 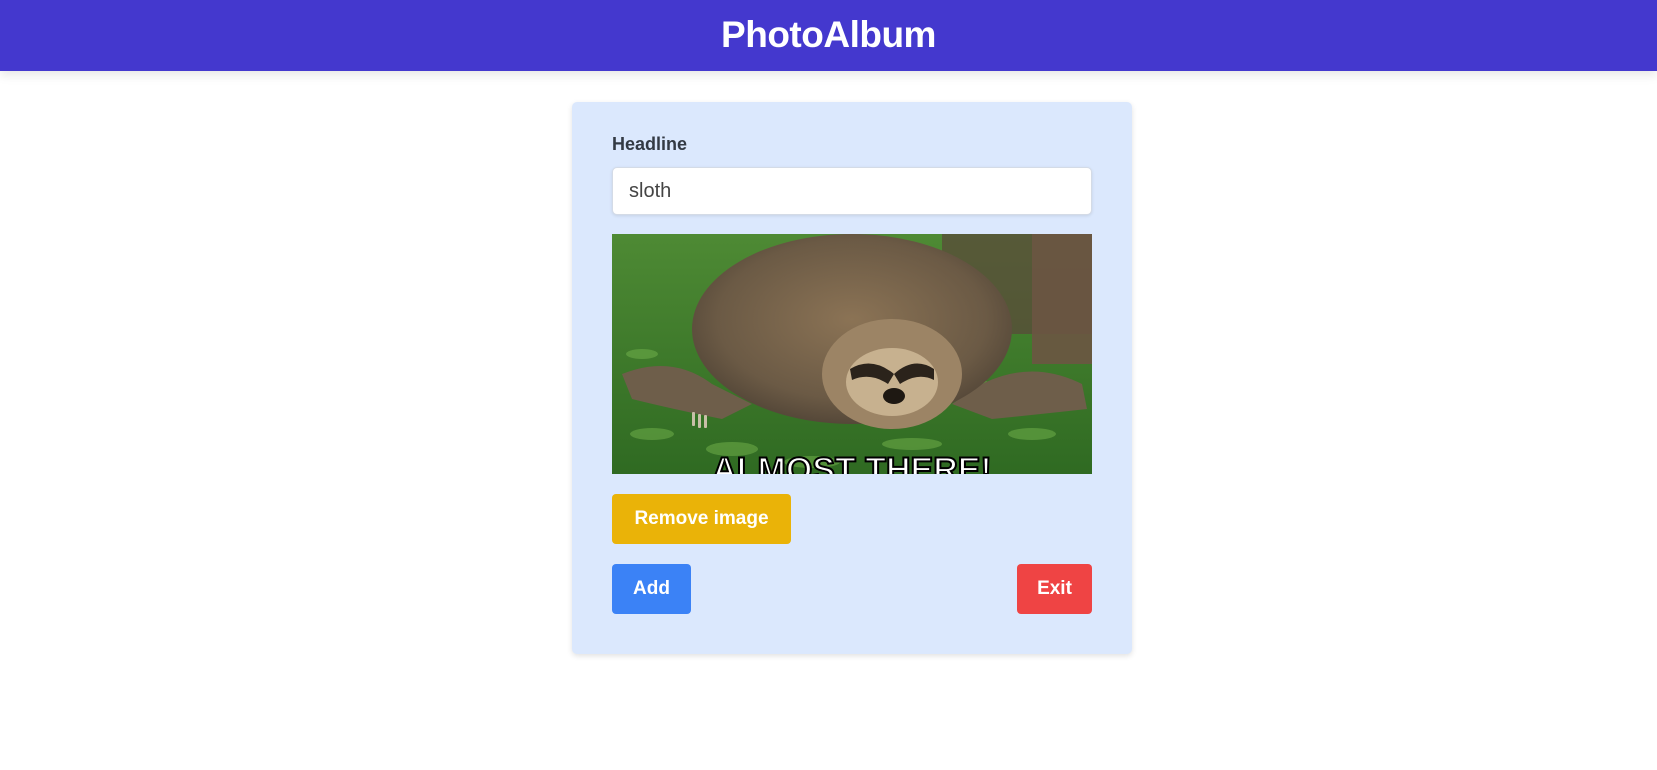 I want to click on app-title: PhotoAlbum, so click(x=828, y=34).